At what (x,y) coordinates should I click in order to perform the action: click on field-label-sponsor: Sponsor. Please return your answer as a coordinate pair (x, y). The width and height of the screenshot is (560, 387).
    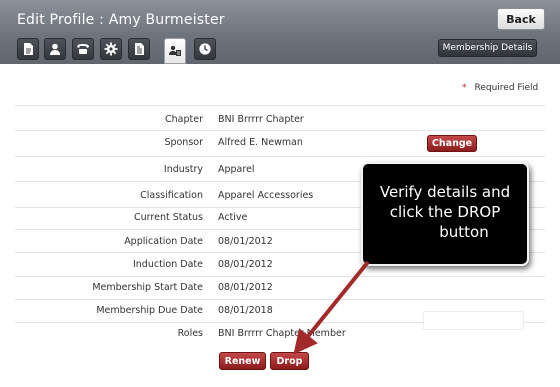
    Looking at the image, I should click on (183, 142).